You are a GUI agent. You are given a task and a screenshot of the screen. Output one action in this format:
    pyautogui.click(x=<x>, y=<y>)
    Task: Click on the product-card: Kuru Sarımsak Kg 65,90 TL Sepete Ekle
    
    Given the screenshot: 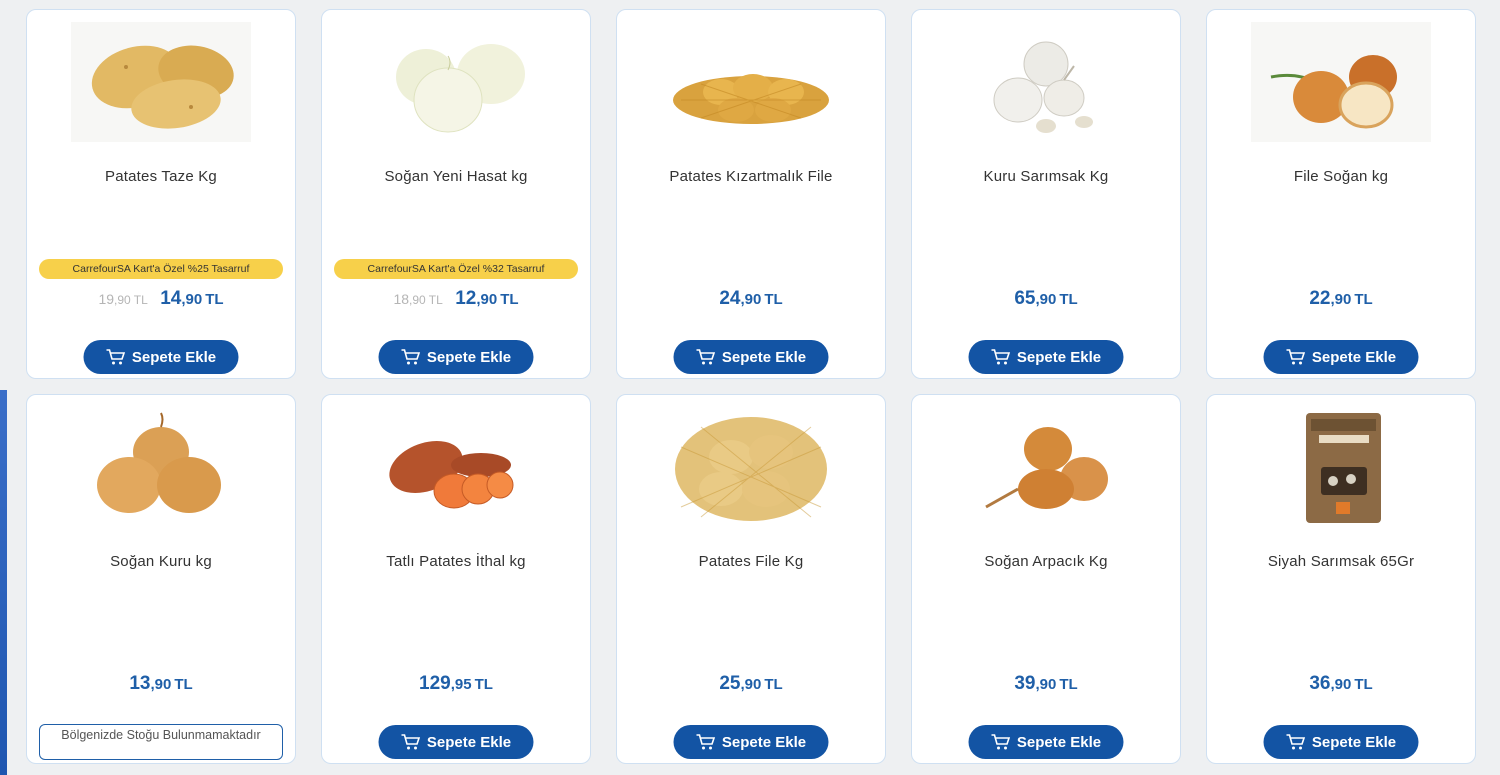 What is the action you would take?
    pyautogui.click(x=1046, y=194)
    